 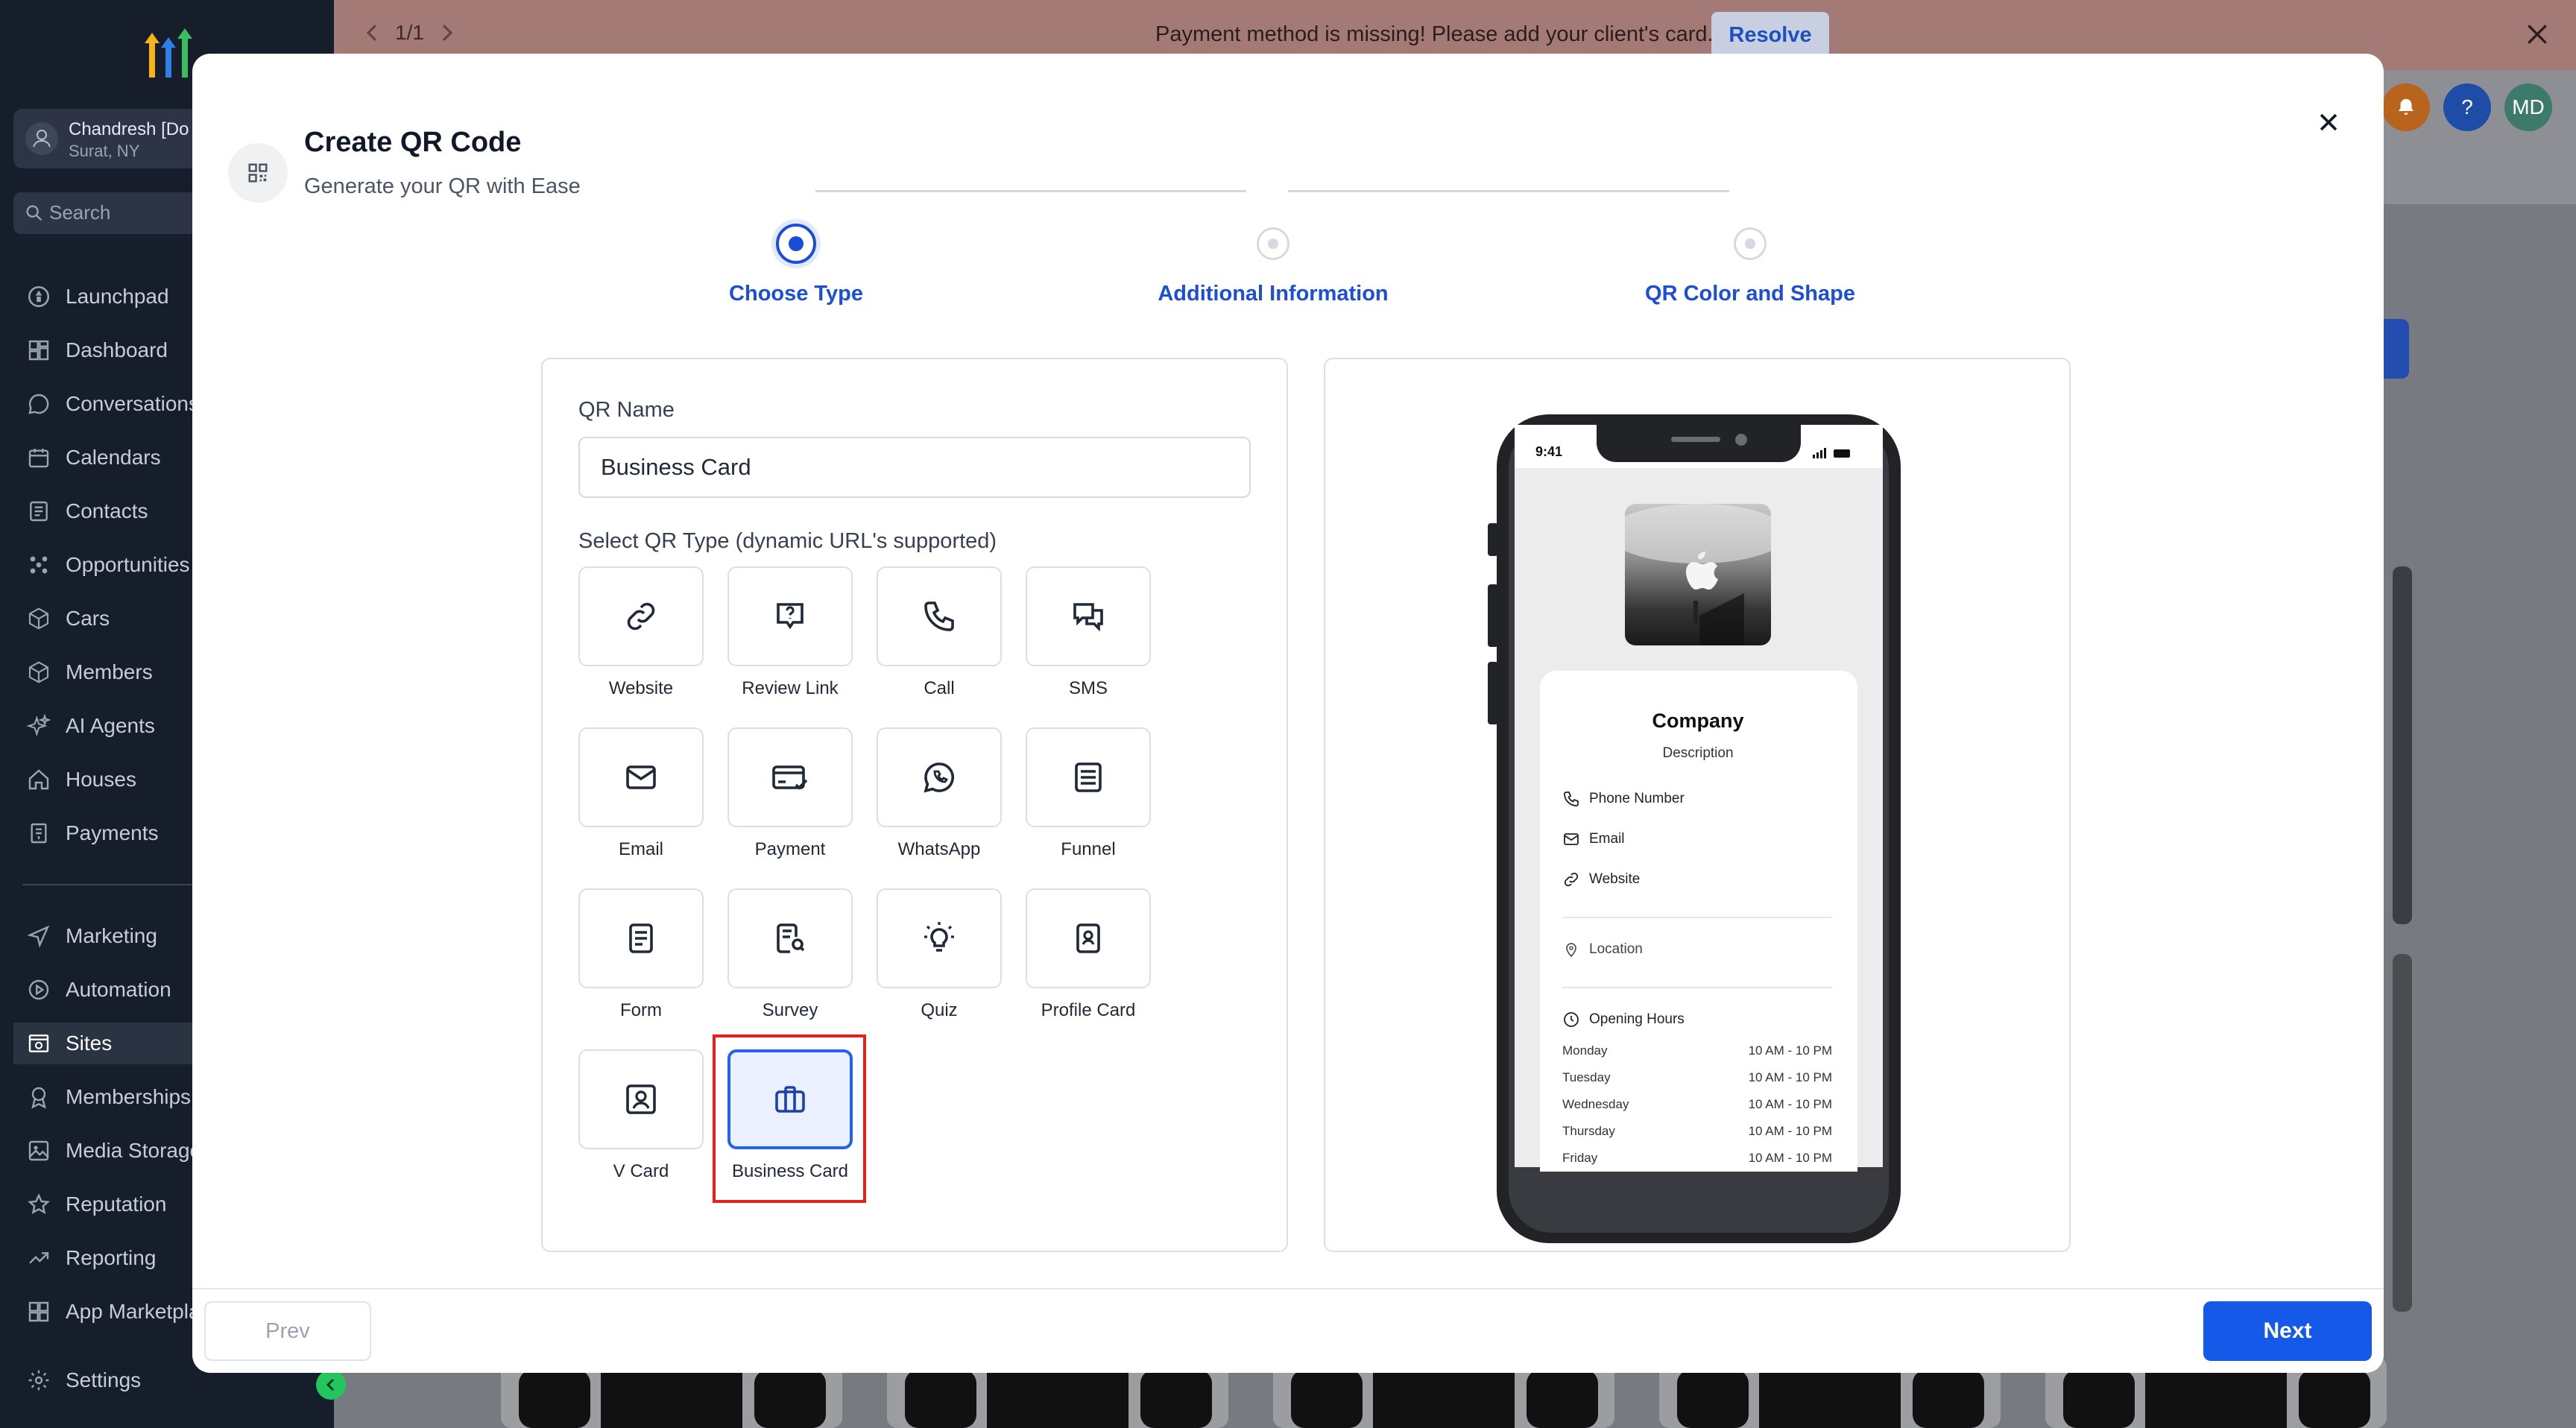 What do you see at coordinates (38, 404) in the screenshot?
I see `chat-icon` at bounding box center [38, 404].